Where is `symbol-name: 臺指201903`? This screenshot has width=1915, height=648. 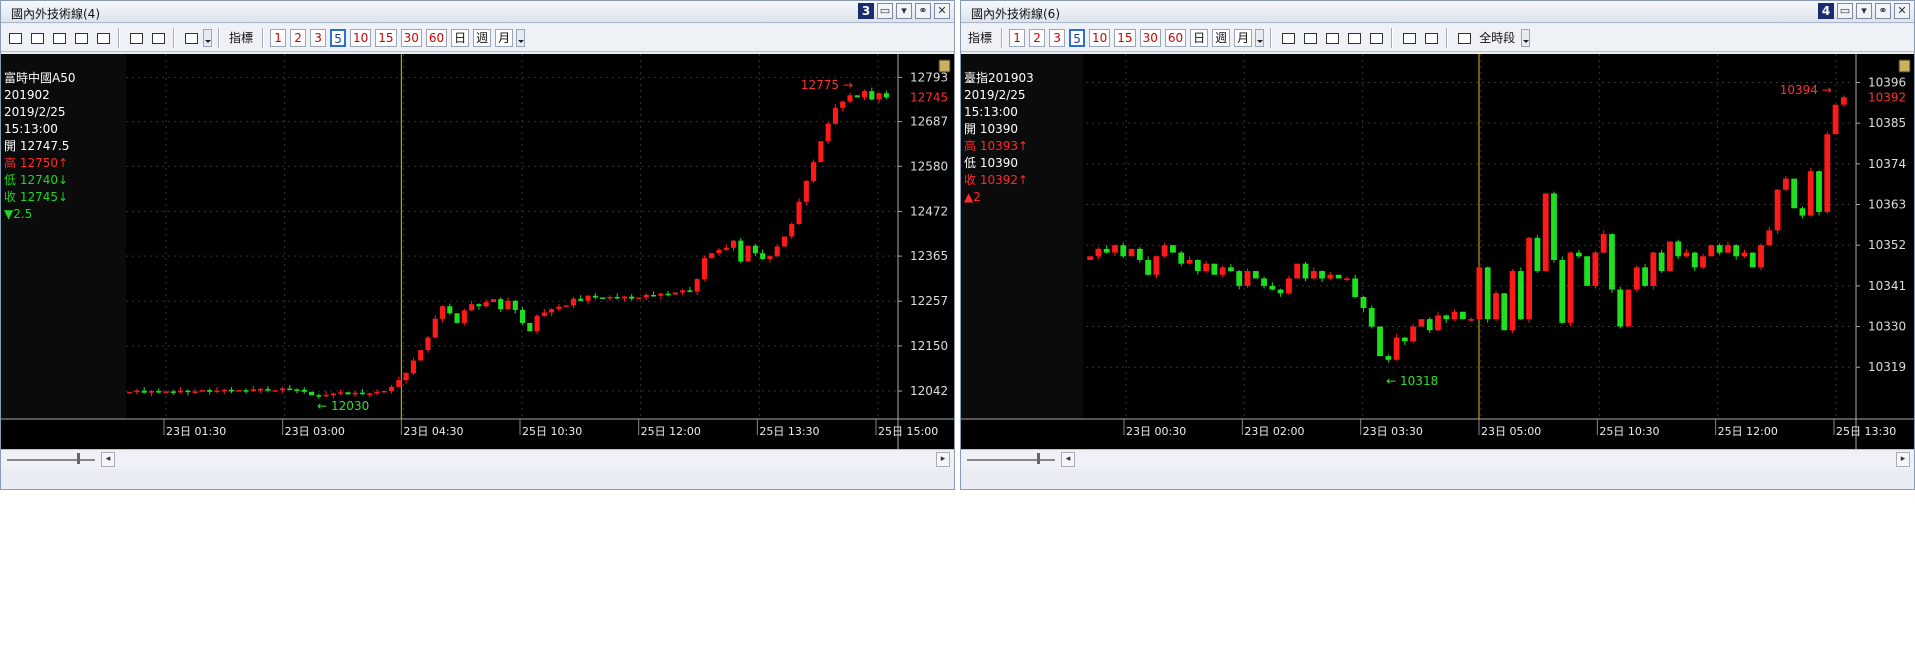
symbol-name: 臺指201903 is located at coordinates (999, 78).